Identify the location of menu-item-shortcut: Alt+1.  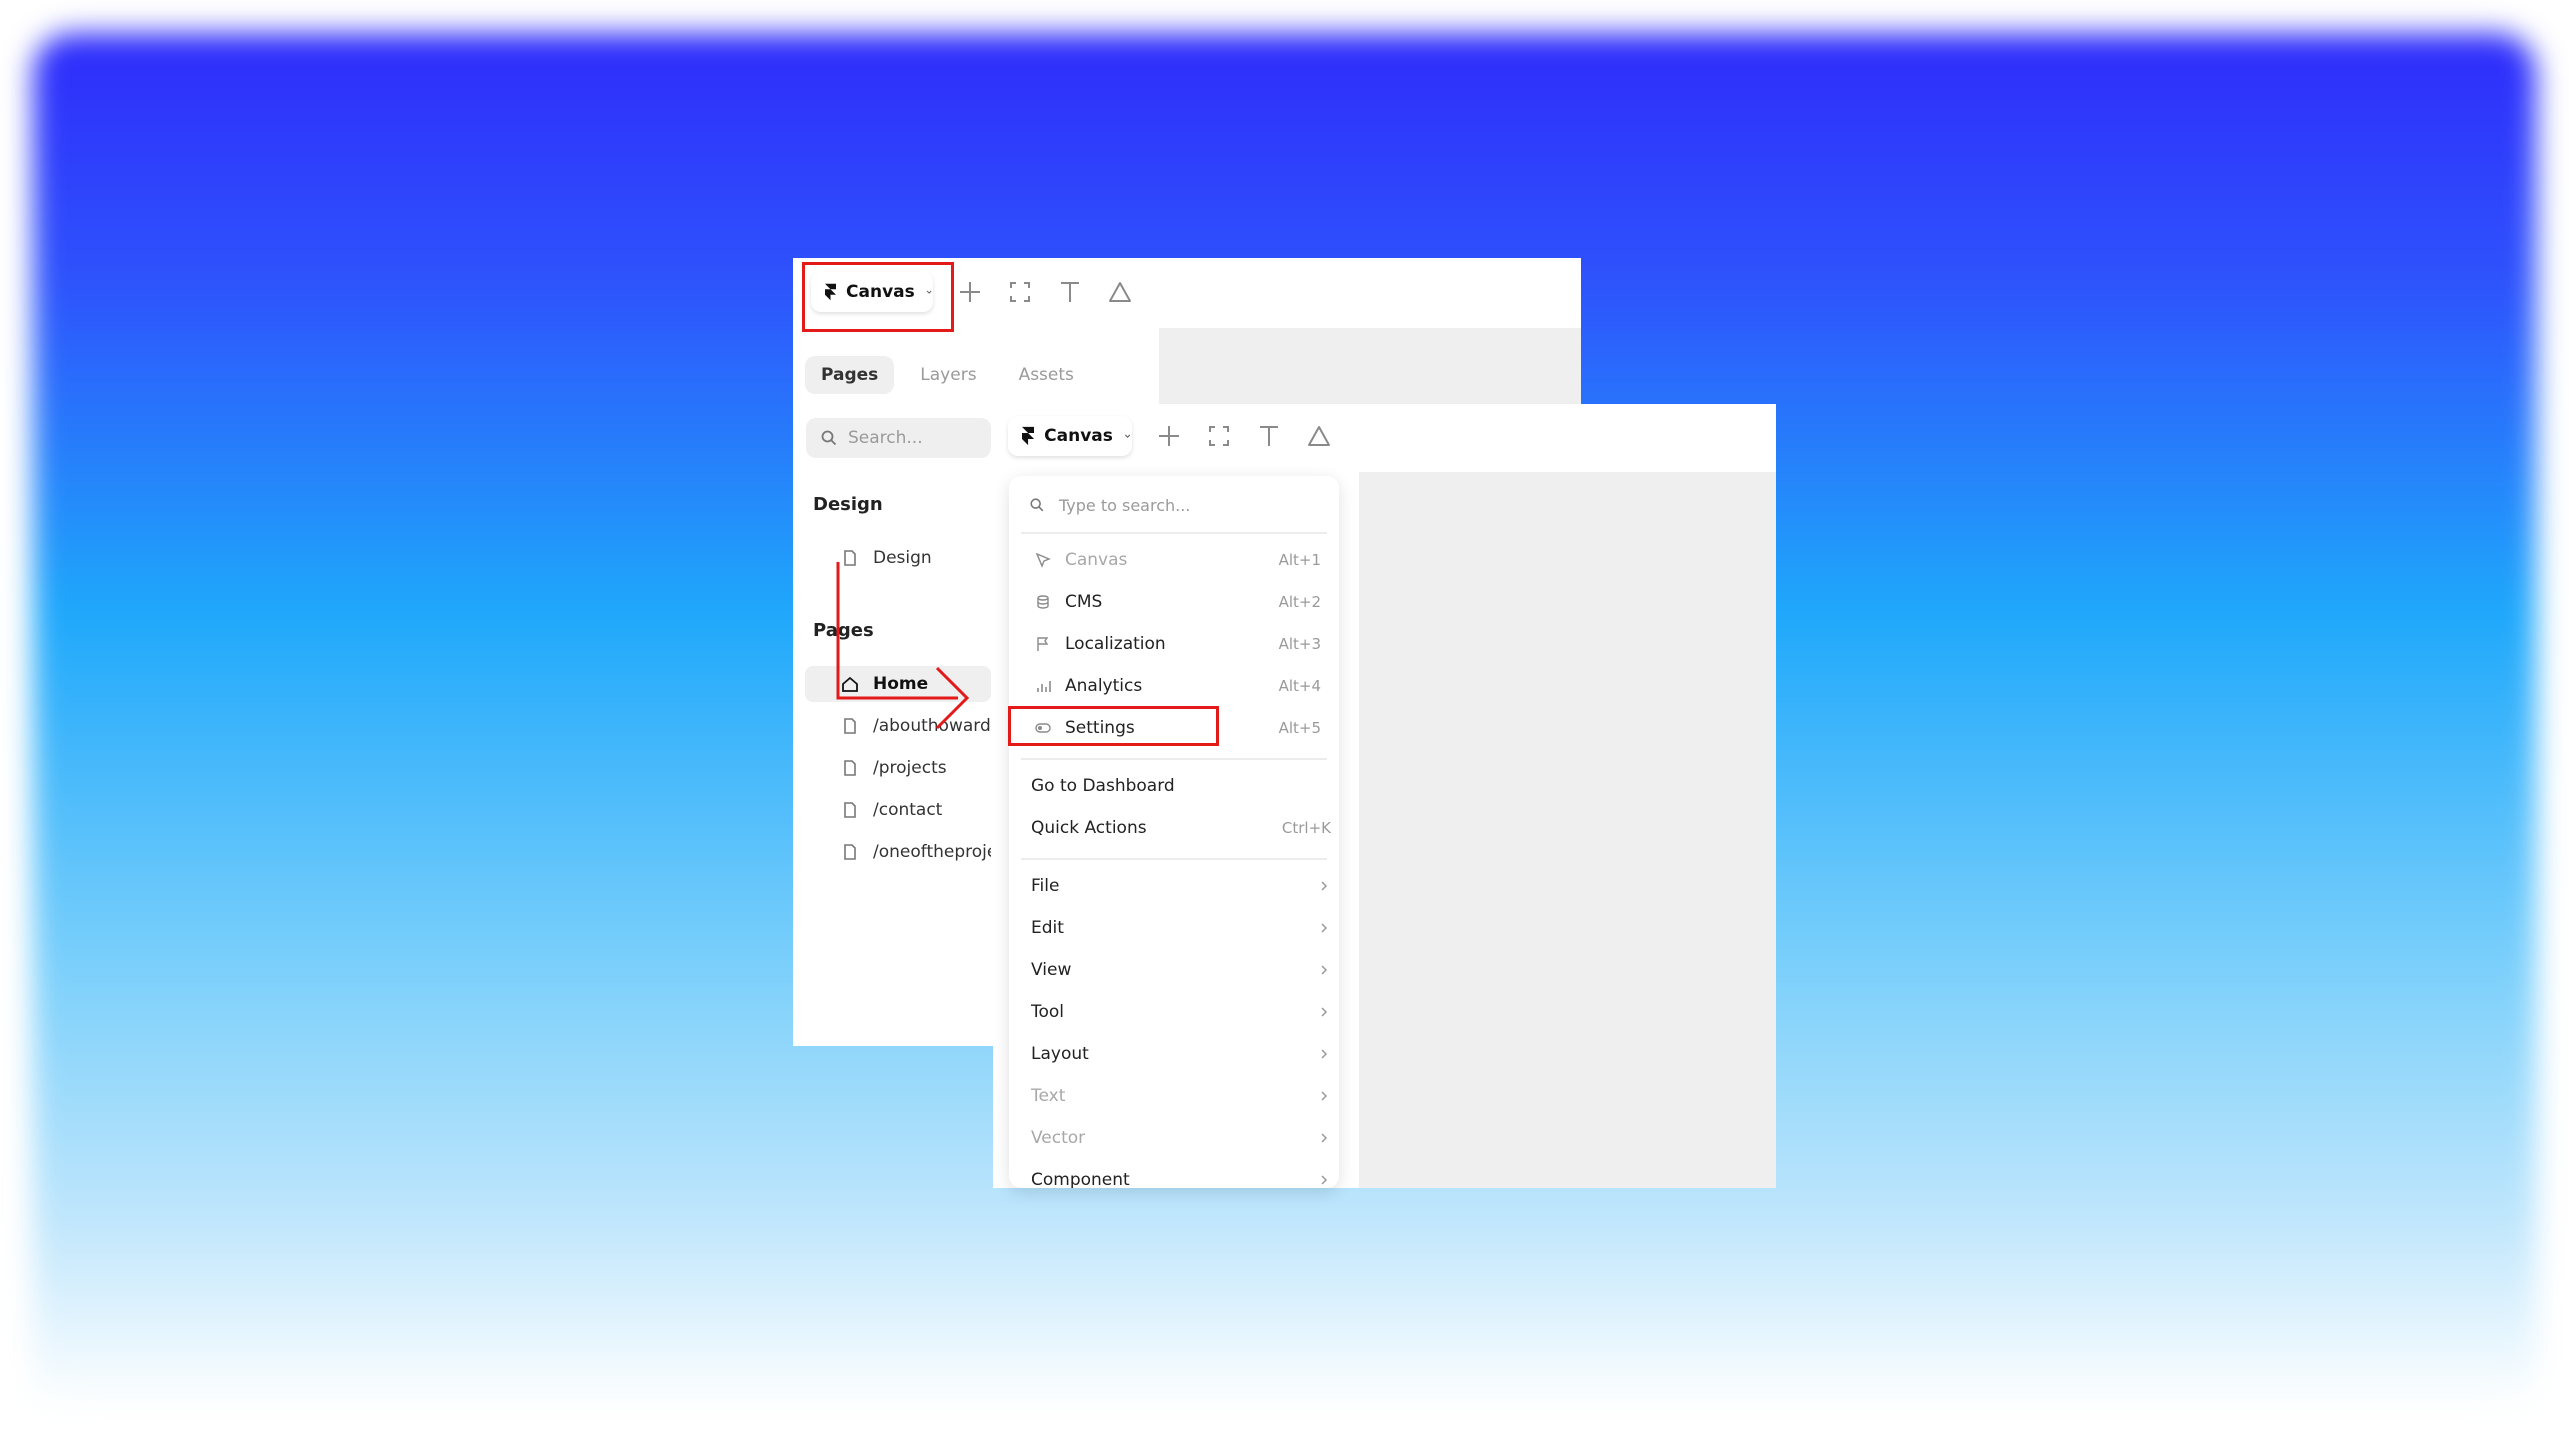
(1299, 560).